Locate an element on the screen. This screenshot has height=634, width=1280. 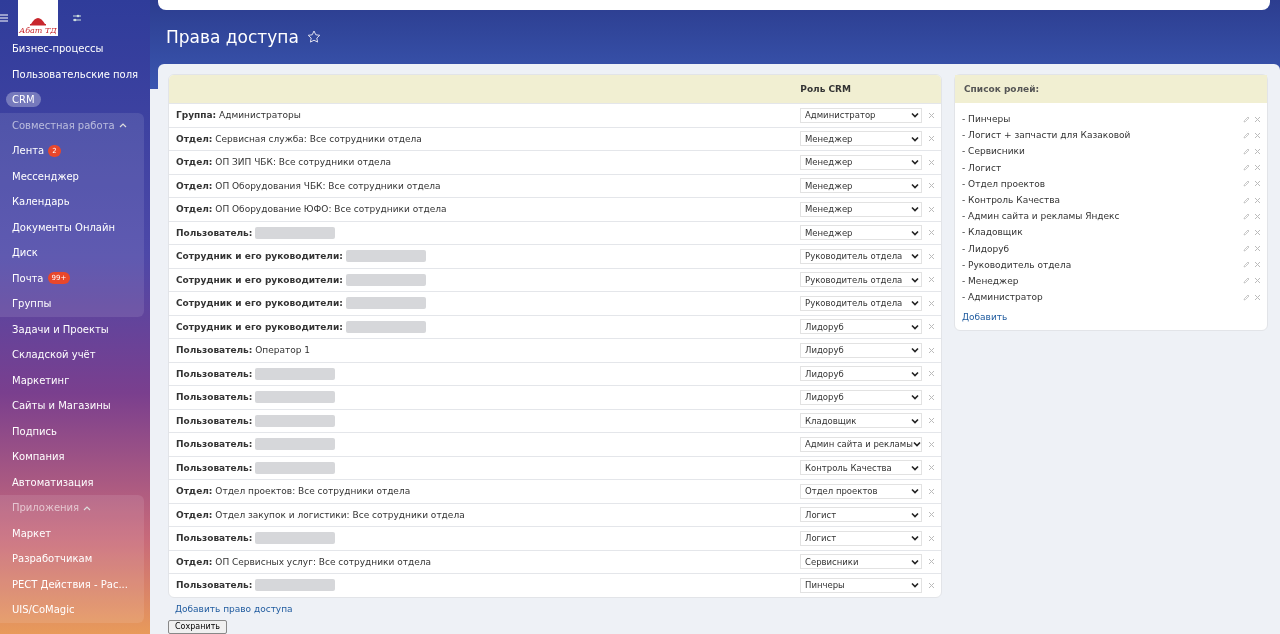
role-select: Отдел проектов is located at coordinates (861, 491).